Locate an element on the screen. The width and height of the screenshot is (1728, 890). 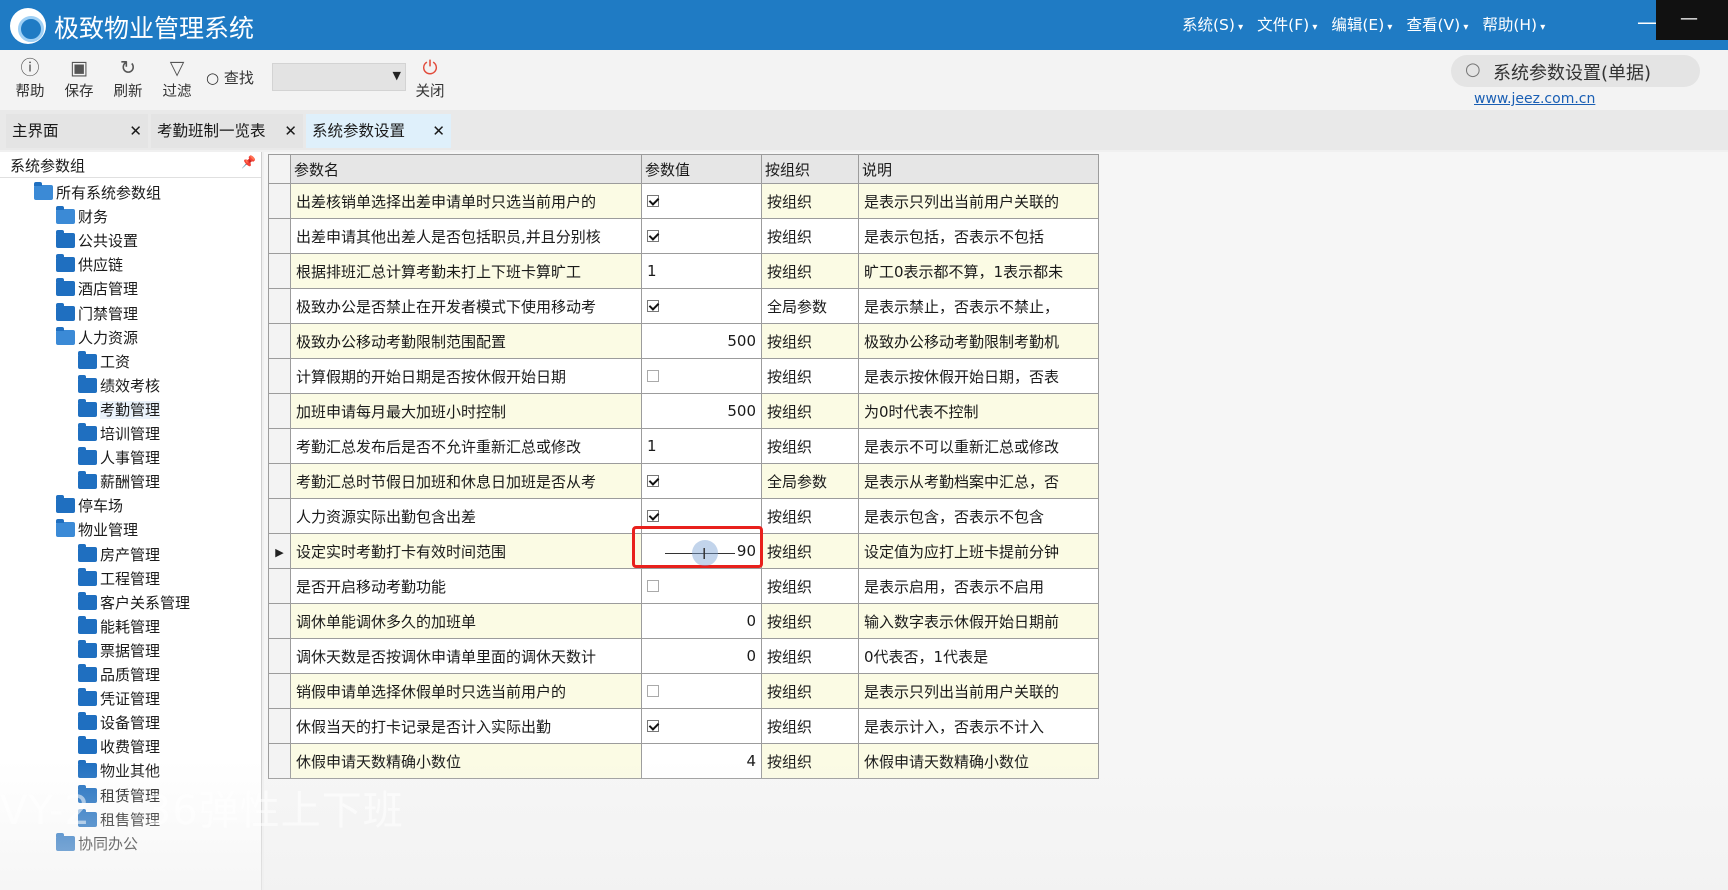
find-button: ○ 查找 is located at coordinates (230, 77).